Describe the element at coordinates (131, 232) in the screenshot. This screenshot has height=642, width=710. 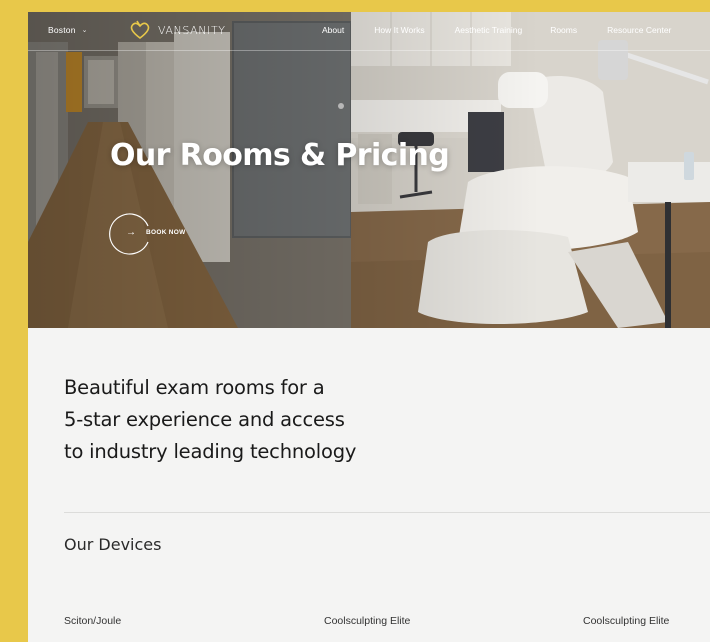
I see `arrow-right-icon: →` at that location.